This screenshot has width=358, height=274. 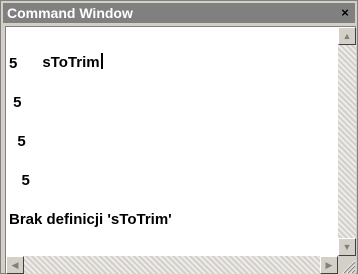 What do you see at coordinates (347, 36) in the screenshot?
I see `scroll-up-button: ▲` at bounding box center [347, 36].